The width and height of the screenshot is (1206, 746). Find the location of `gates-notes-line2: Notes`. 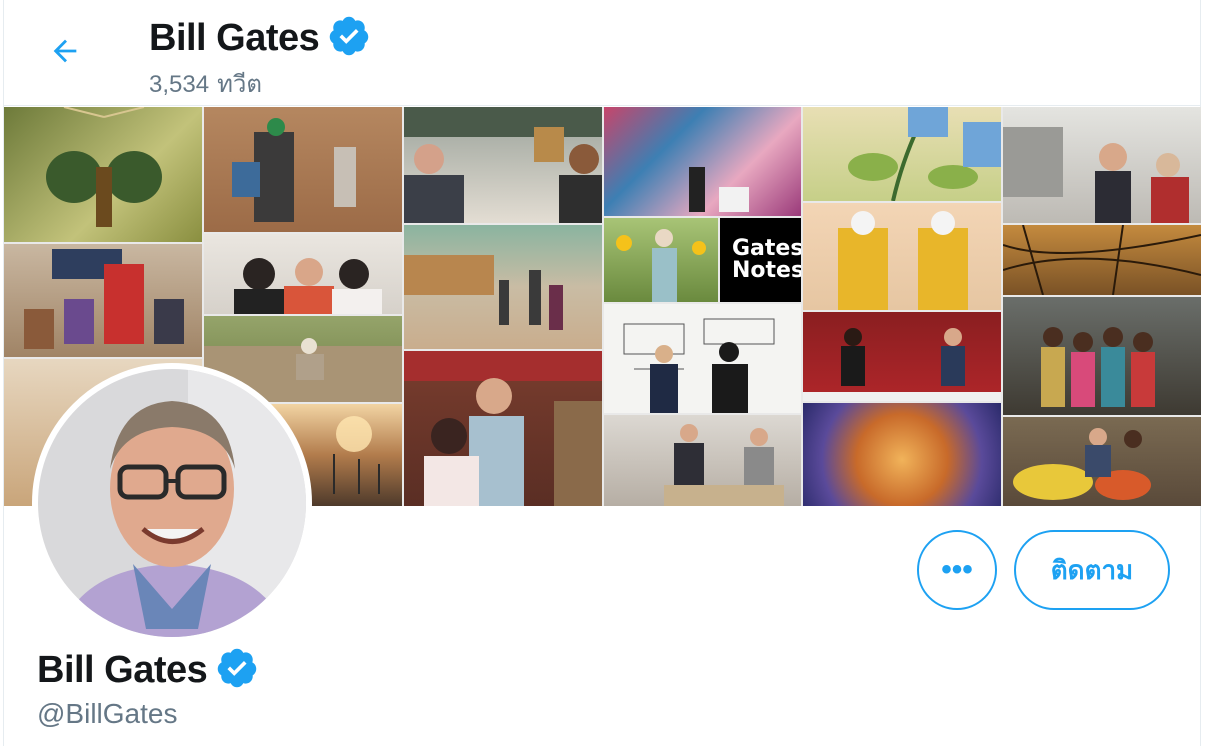

gates-notes-line2: Notes is located at coordinates (766, 270).